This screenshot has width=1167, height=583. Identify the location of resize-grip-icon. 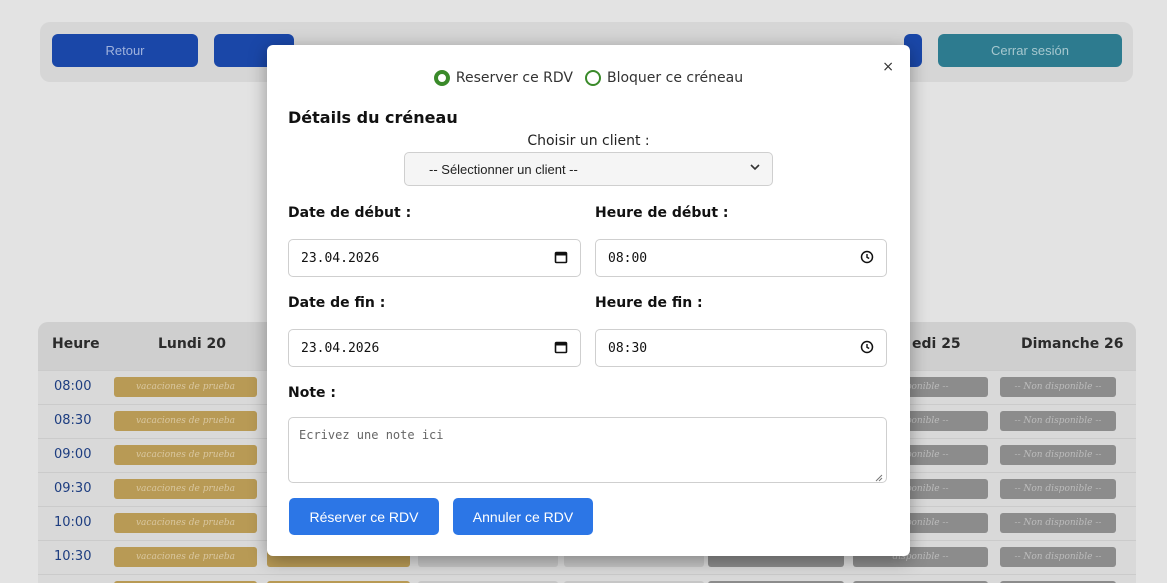
(879, 476).